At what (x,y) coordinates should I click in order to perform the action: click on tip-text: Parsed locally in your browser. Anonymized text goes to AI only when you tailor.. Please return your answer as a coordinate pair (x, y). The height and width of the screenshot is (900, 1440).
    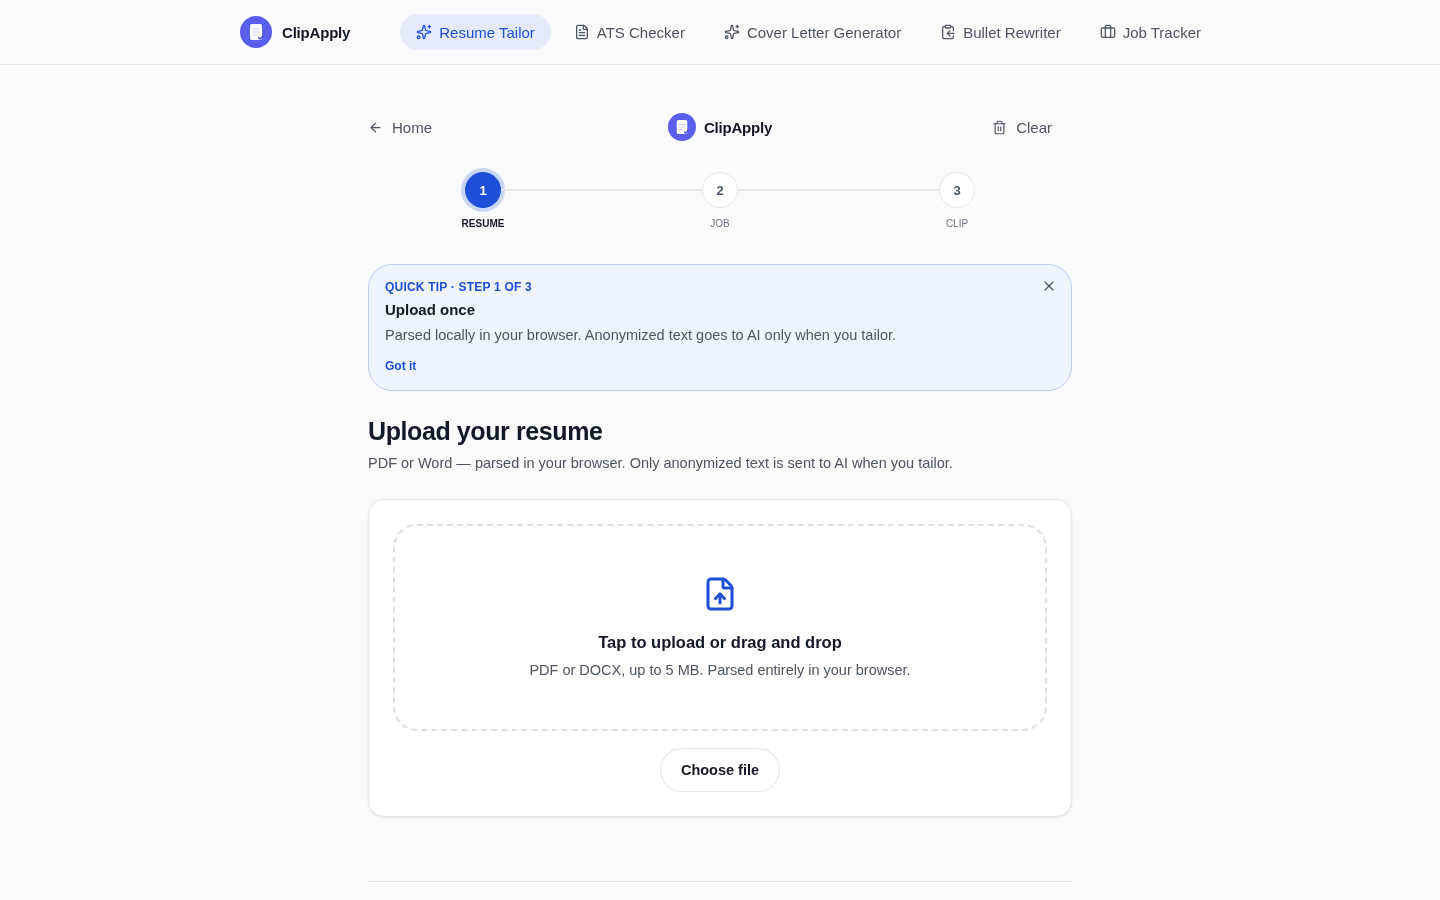
    Looking at the image, I should click on (640, 335).